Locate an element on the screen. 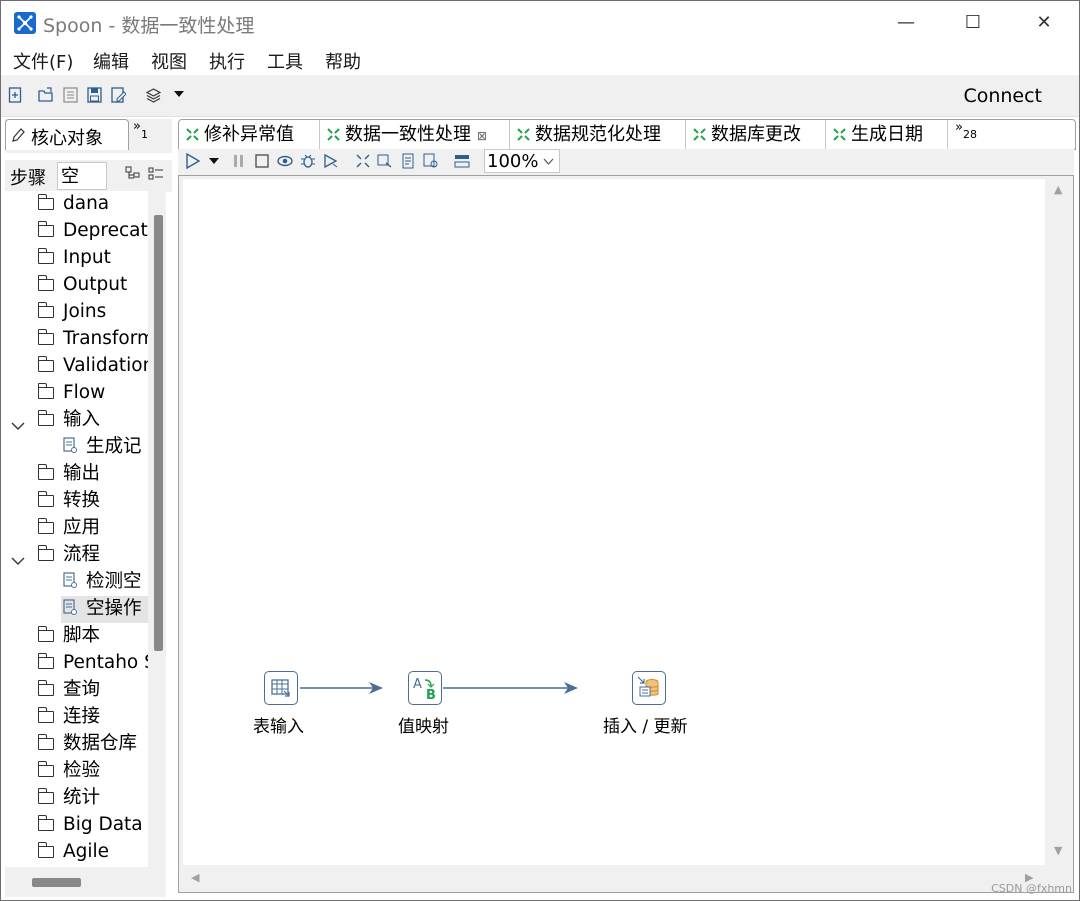  canvas-horizontal-scrollbar: ◀ ▶ is located at coordinates (614, 878).